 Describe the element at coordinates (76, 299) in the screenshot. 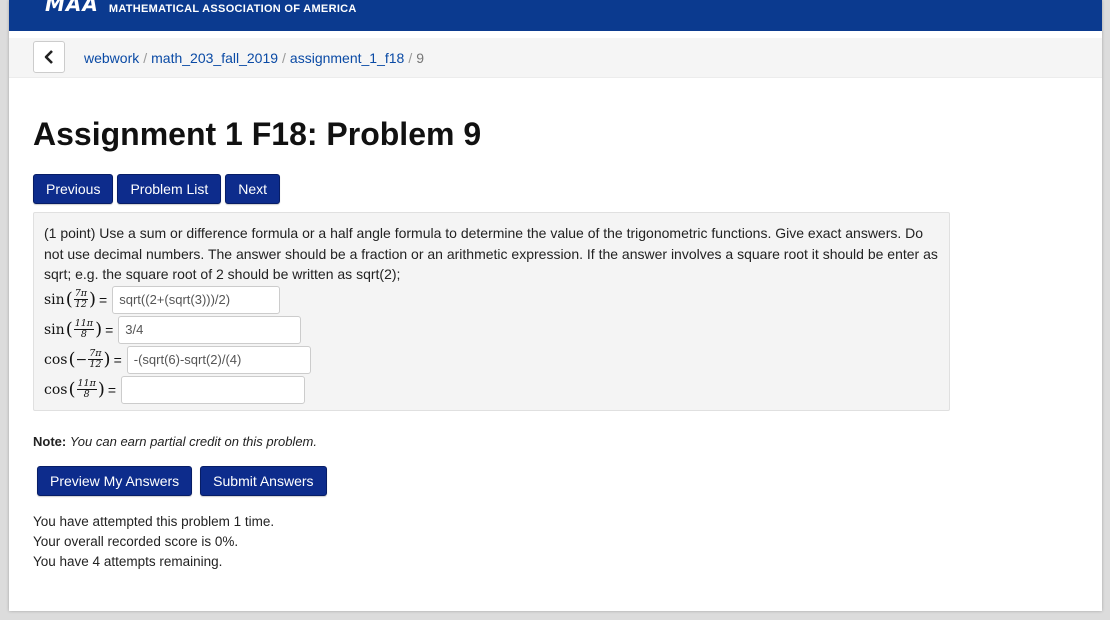

I see `math-expression-1: sin(7π 12) =` at that location.